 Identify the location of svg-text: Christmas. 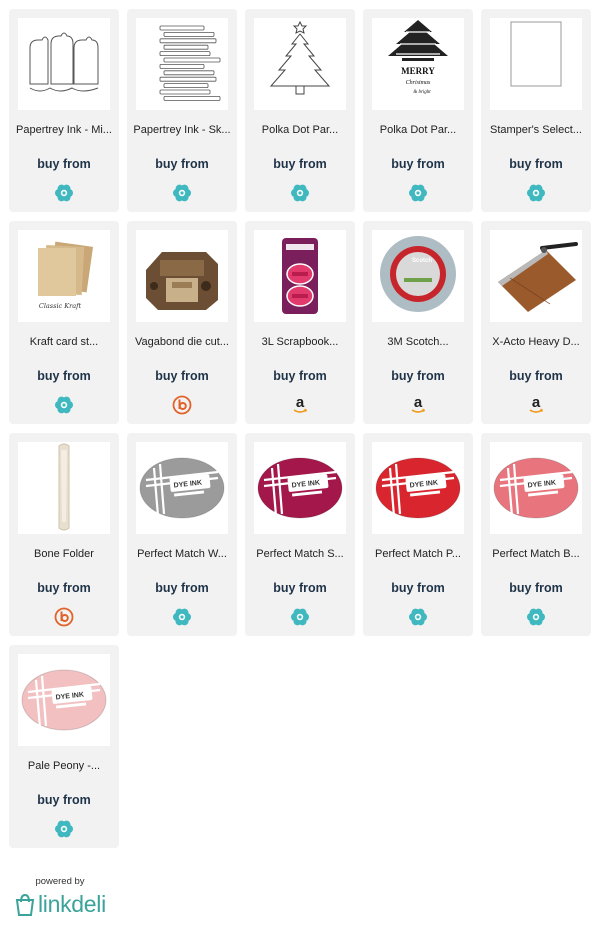
(418, 83).